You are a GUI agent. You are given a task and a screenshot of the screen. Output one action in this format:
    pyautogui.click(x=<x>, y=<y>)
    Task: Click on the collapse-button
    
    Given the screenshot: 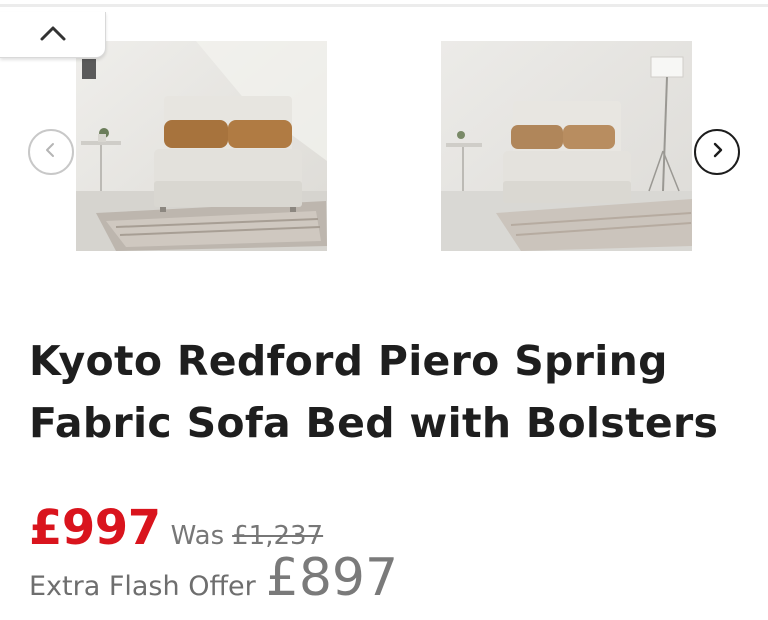 What is the action you would take?
    pyautogui.click(x=53, y=35)
    